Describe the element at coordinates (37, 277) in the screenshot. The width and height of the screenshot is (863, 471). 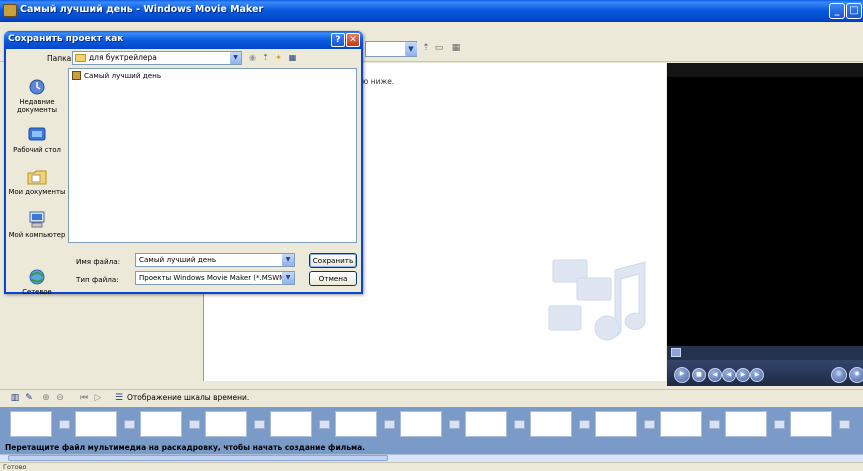
I see `network-icon` at that location.